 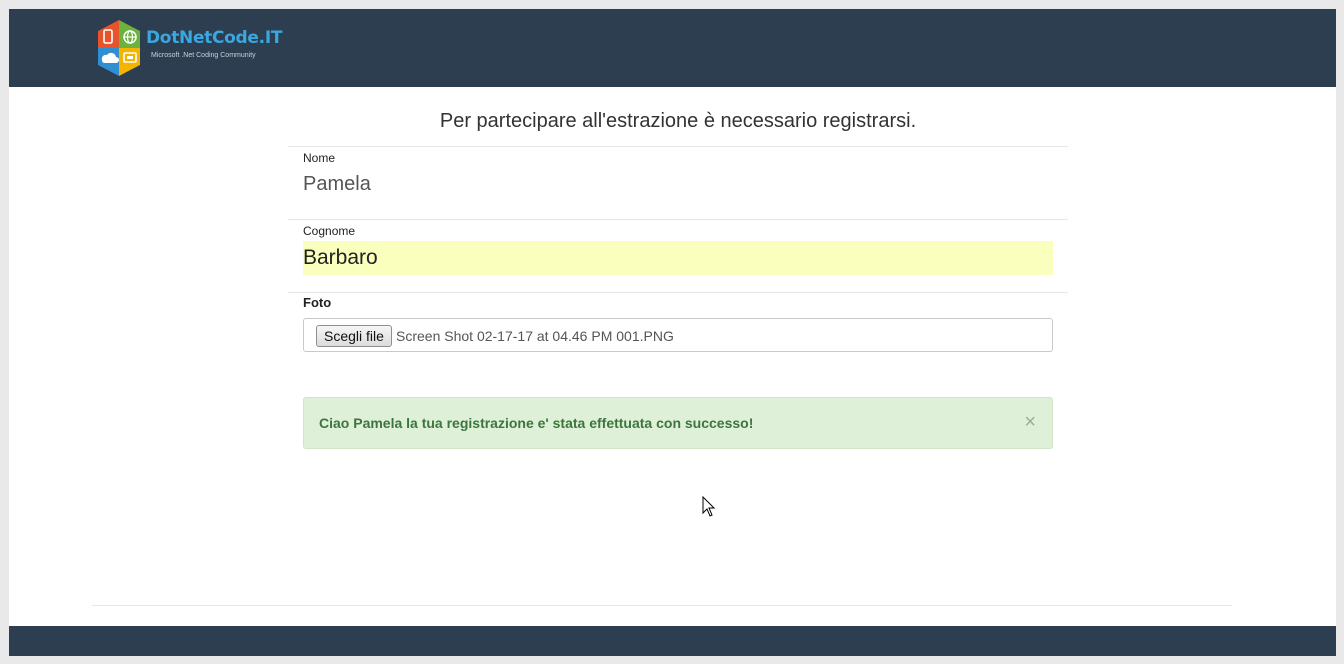 I want to click on footer-divider, so click(x=662, y=605).